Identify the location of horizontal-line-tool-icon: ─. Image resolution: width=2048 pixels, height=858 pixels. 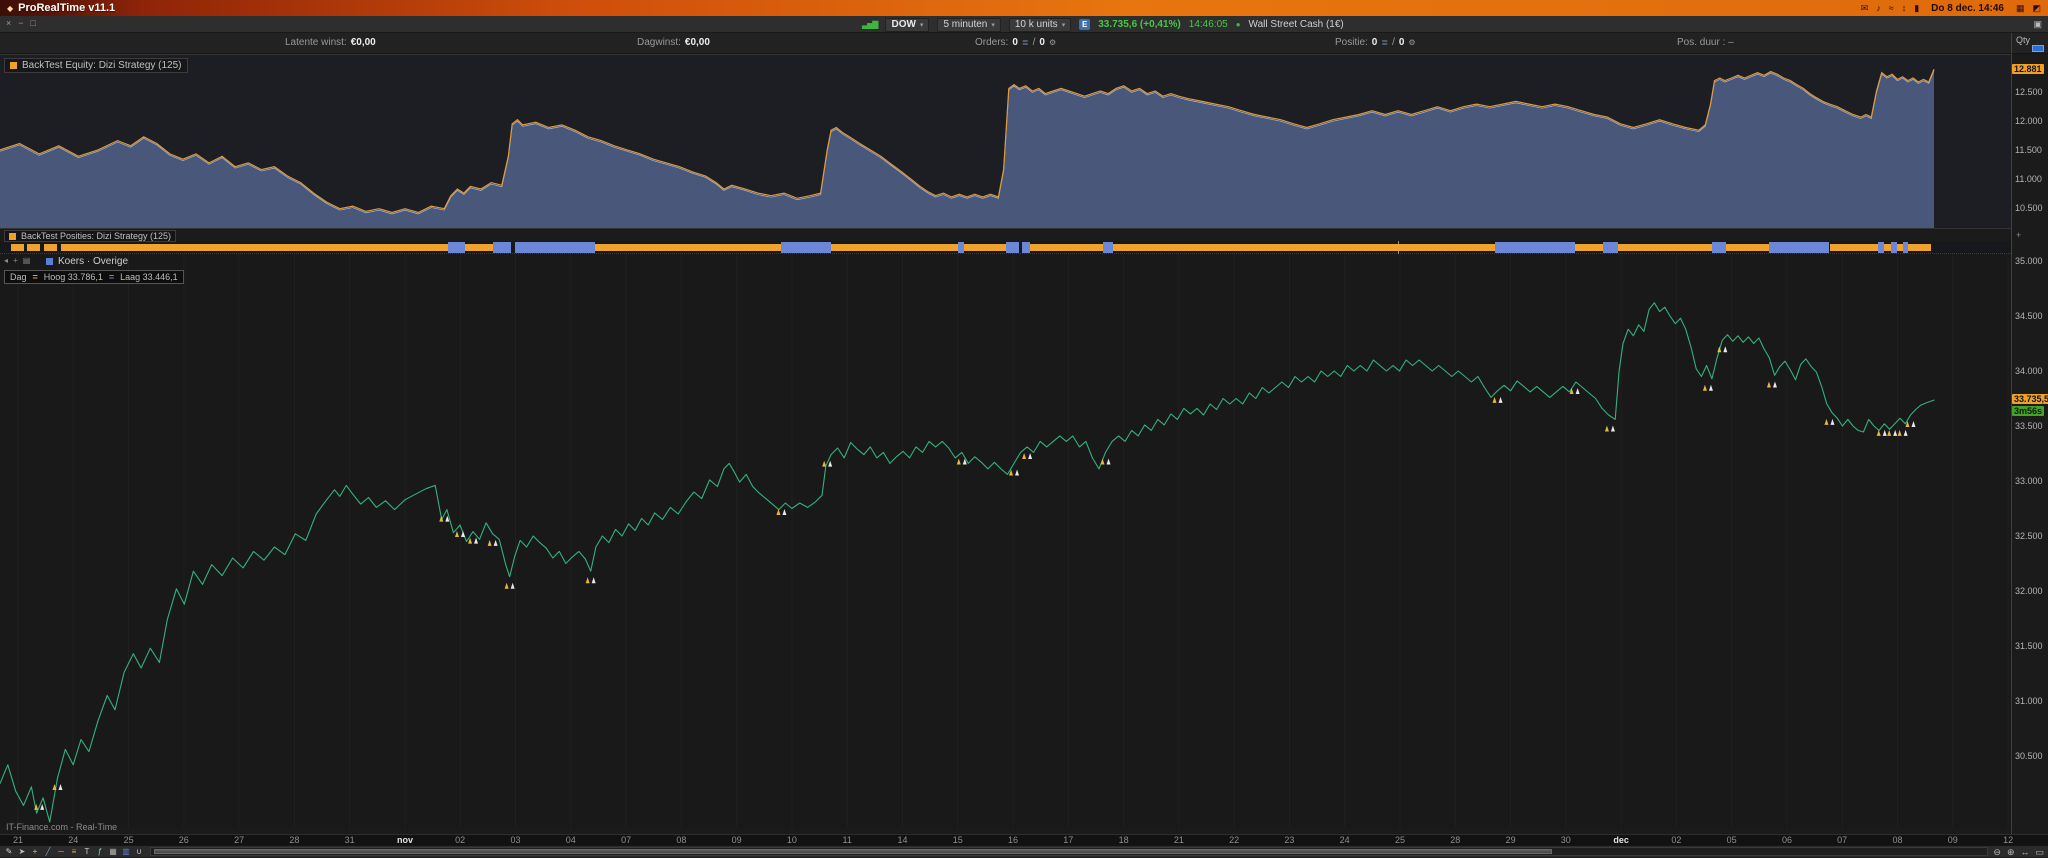
(61, 852).